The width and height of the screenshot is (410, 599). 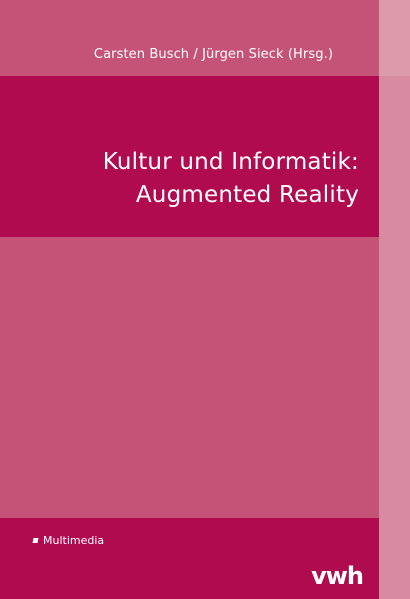 What do you see at coordinates (337, 576) in the screenshot?
I see `publisher-logo: vwh` at bounding box center [337, 576].